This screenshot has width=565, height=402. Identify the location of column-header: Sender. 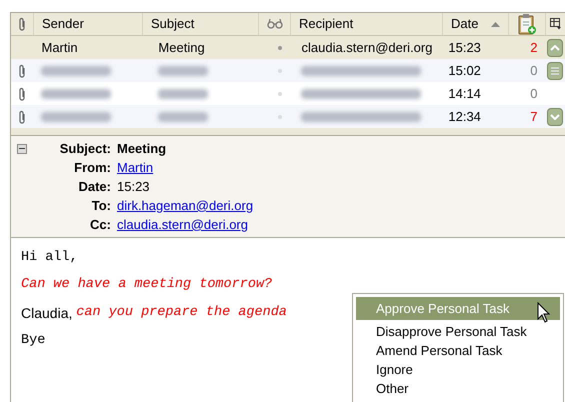
(63, 24).